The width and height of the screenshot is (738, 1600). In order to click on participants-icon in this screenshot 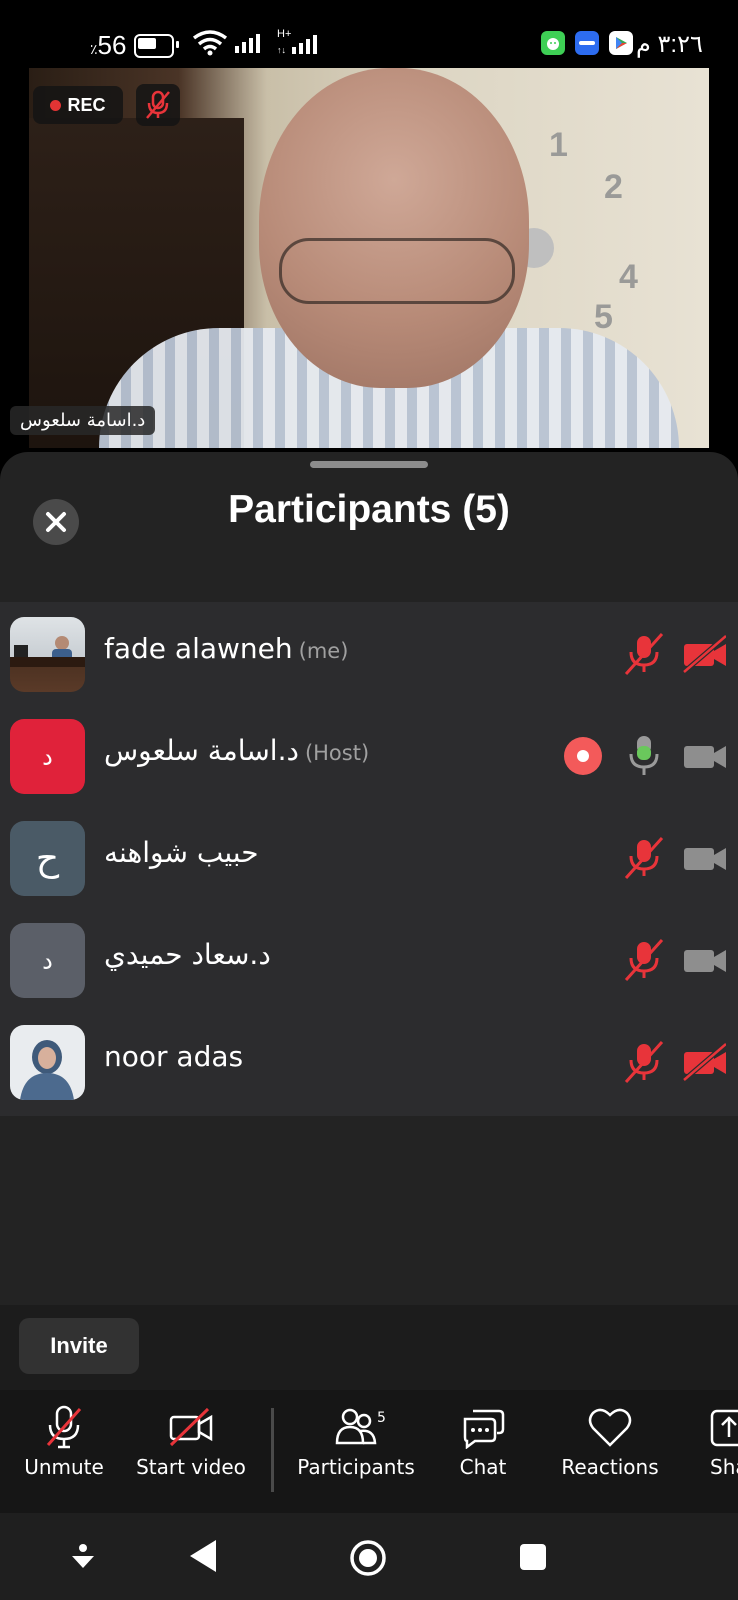, I will do `click(356, 1426)`.